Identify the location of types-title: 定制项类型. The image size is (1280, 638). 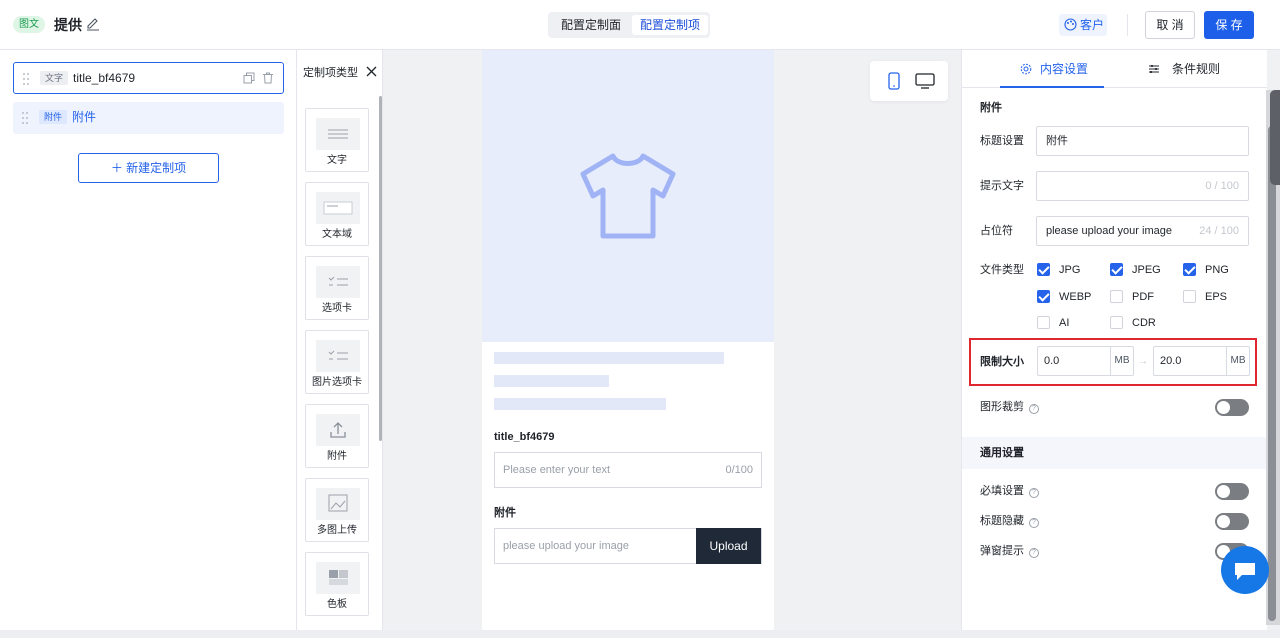
(330, 73).